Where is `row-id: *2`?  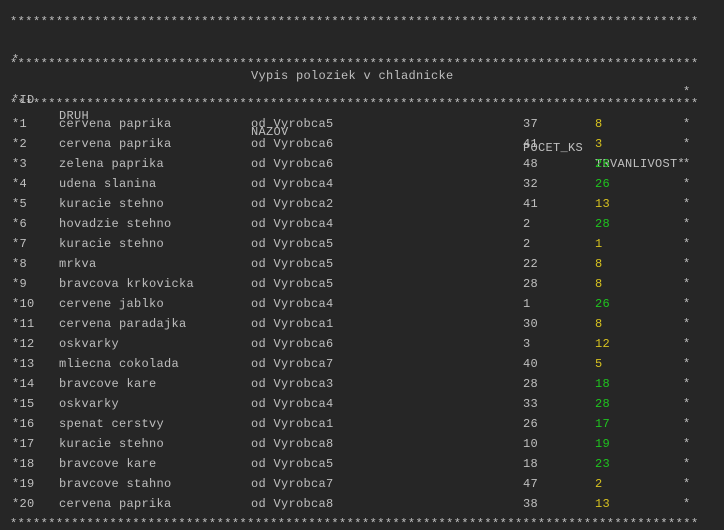
row-id: *2 is located at coordinates (20, 144).